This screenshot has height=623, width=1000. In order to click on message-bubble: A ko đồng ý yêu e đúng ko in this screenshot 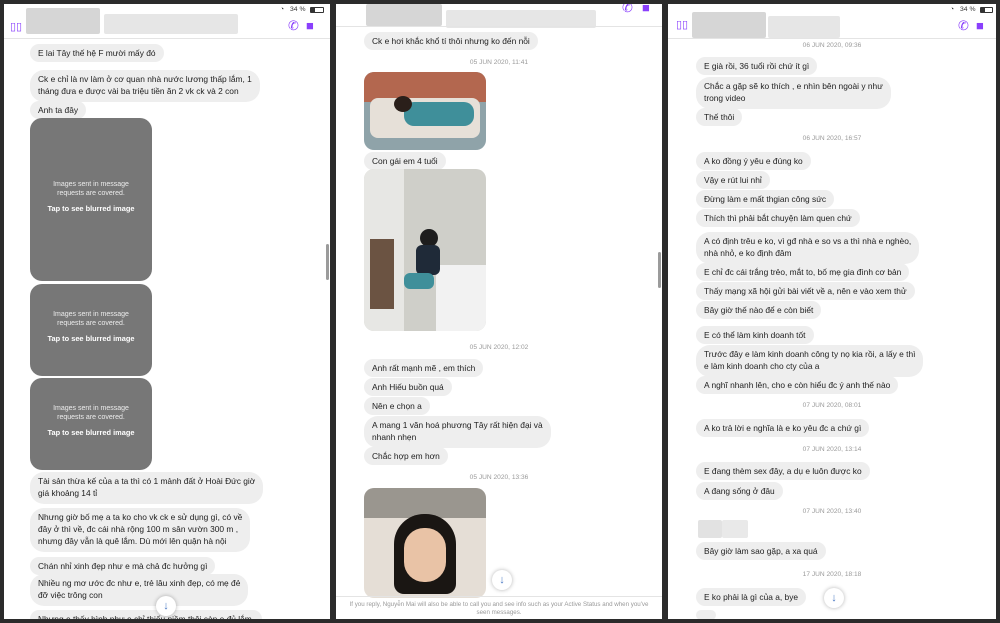, I will do `click(753, 161)`.